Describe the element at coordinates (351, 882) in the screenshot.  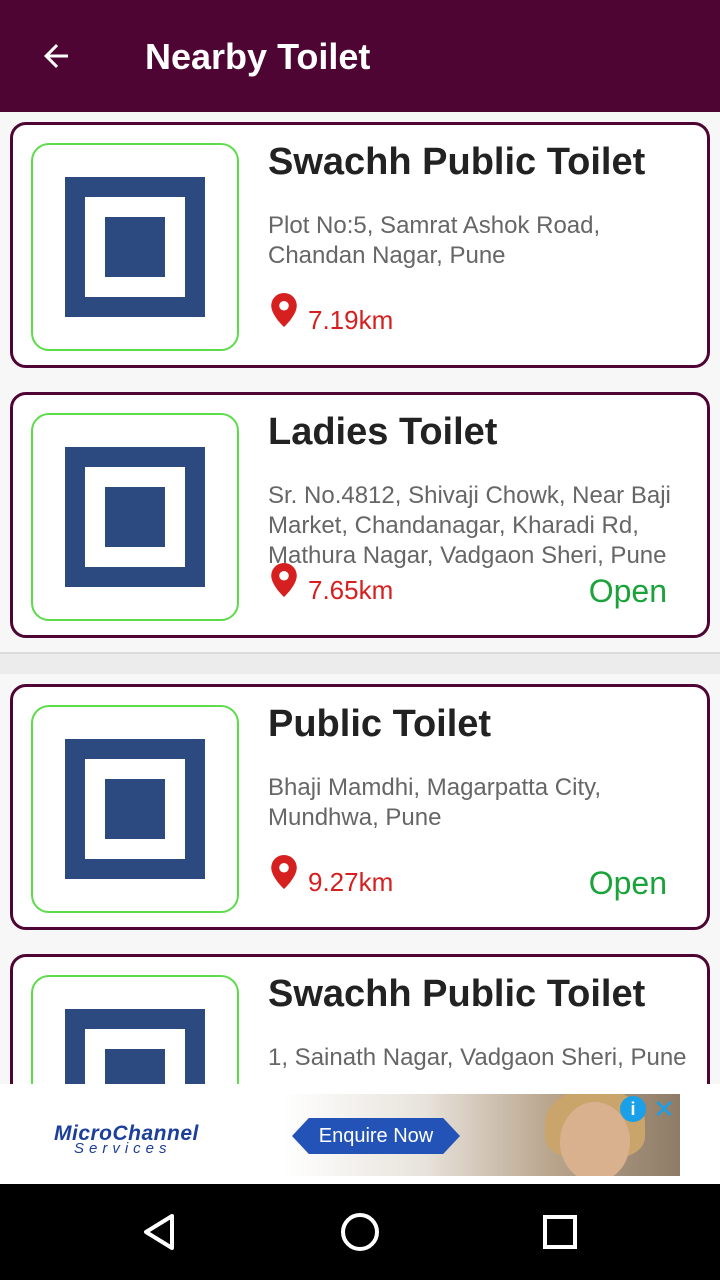
I see `distance-label: 9.27km` at that location.